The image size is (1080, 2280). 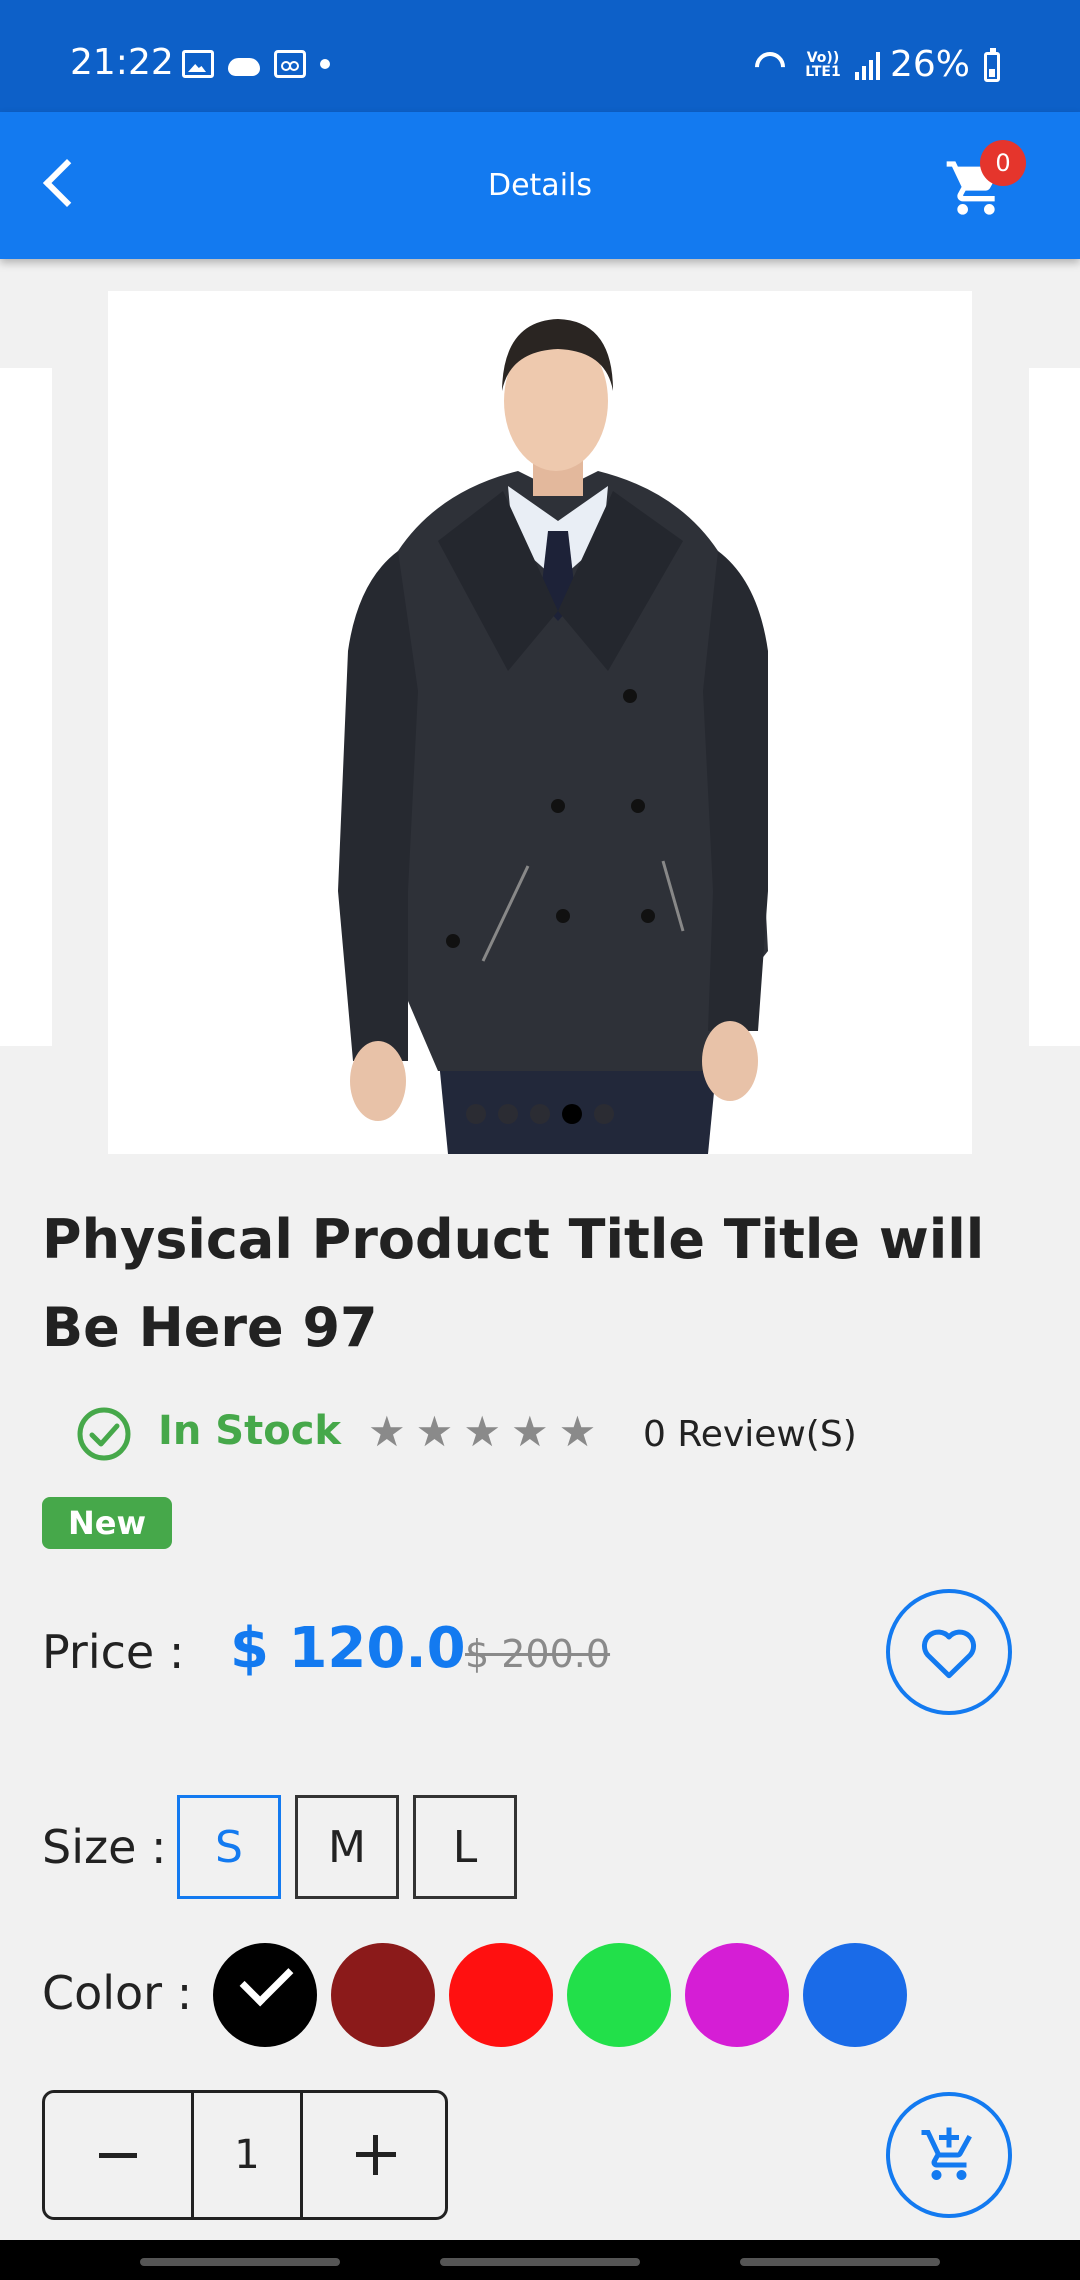 What do you see at coordinates (107, 1523) in the screenshot?
I see `new-badge: New` at bounding box center [107, 1523].